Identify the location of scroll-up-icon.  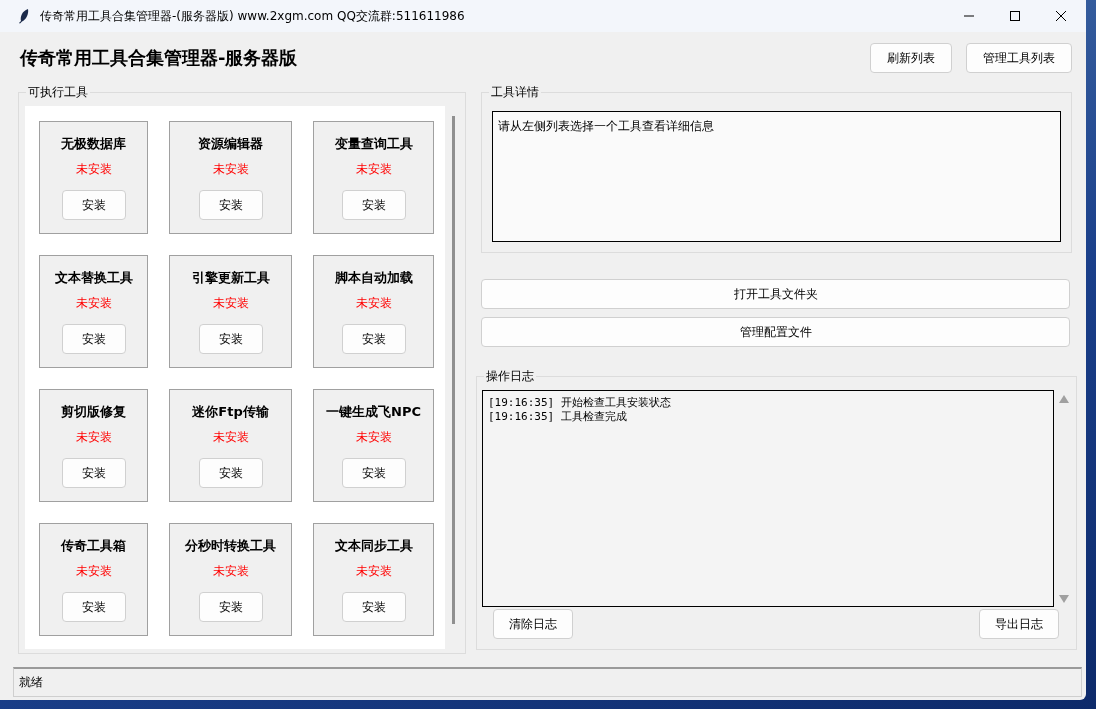
(1064, 399).